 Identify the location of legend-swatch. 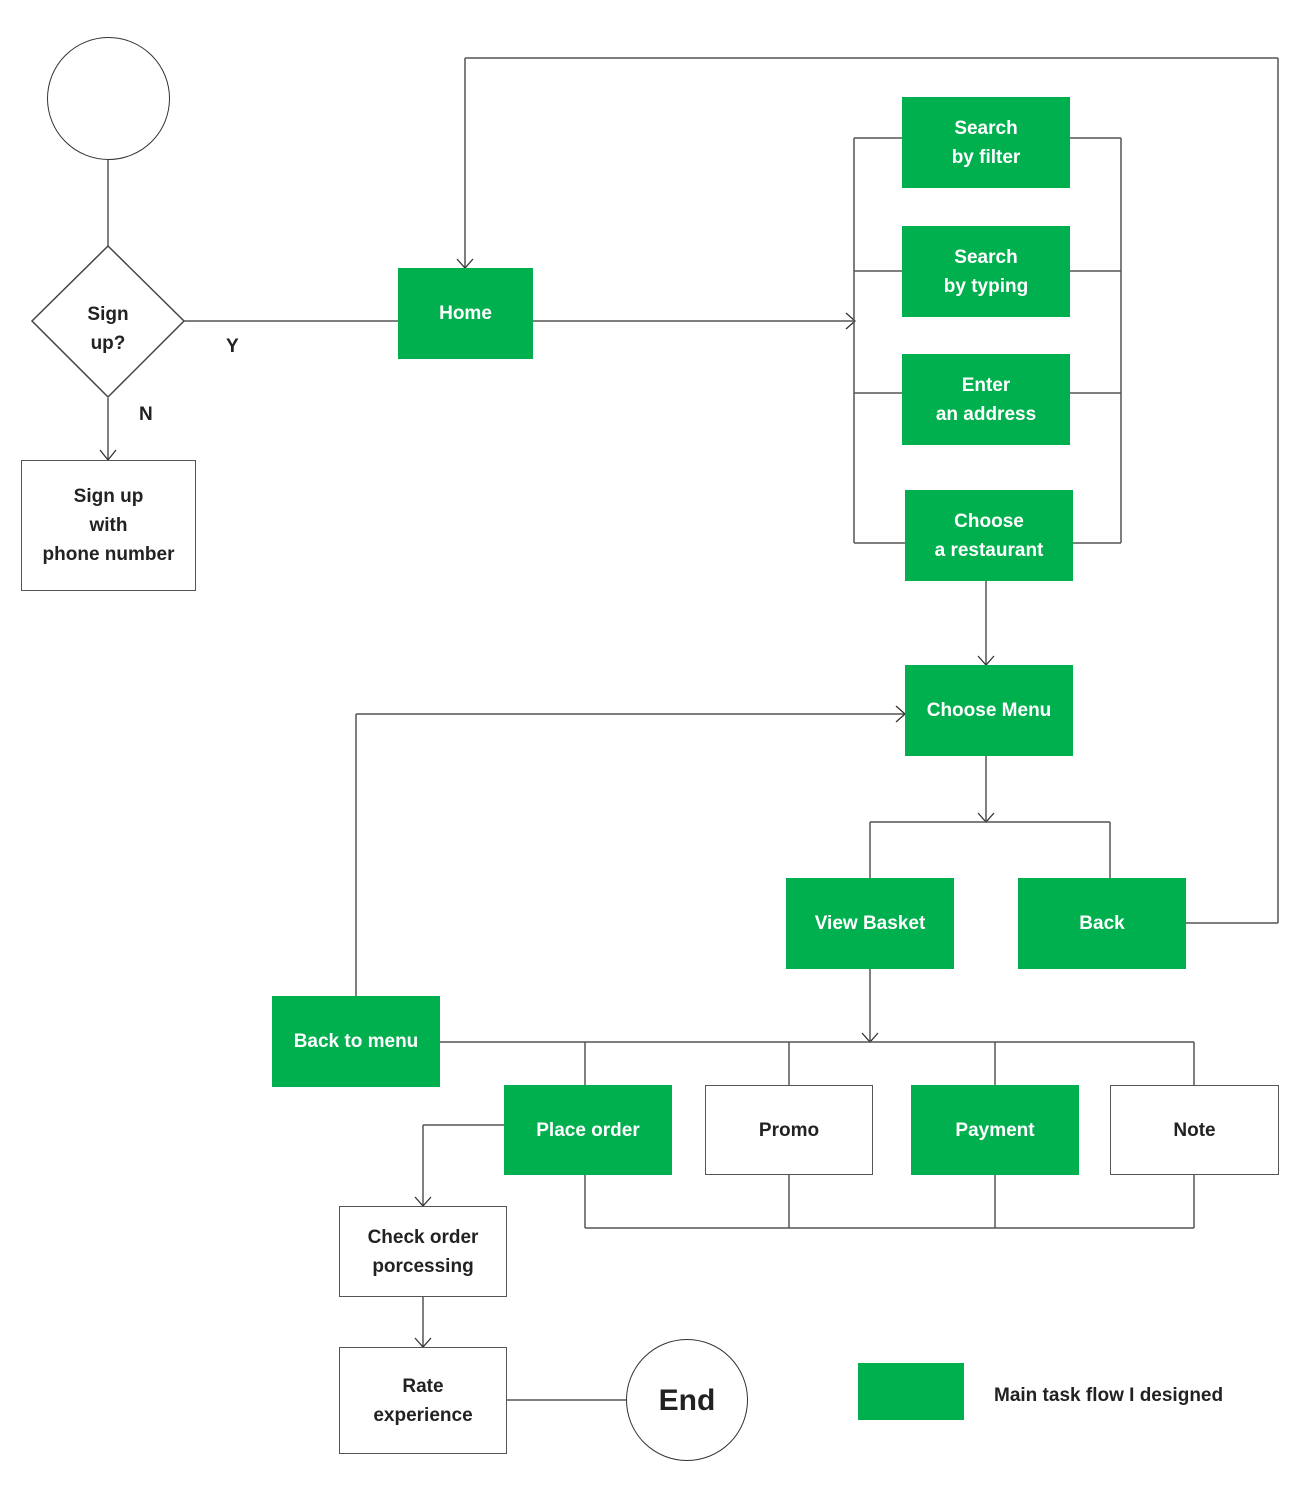
(911, 1391).